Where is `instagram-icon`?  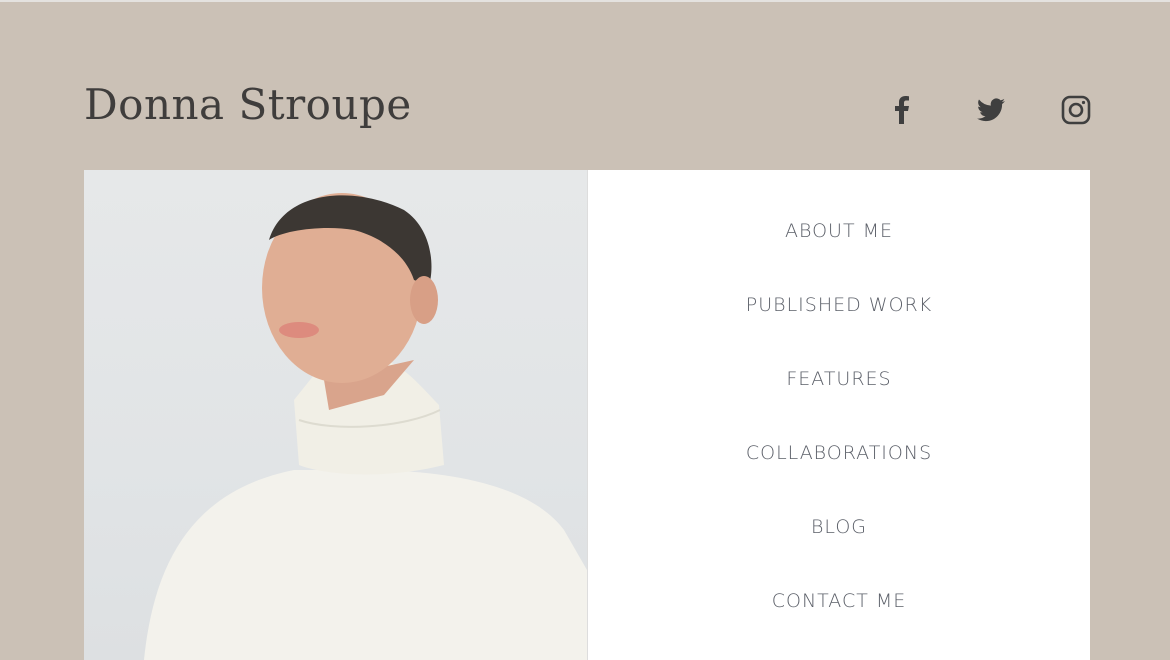 instagram-icon is located at coordinates (1076, 110).